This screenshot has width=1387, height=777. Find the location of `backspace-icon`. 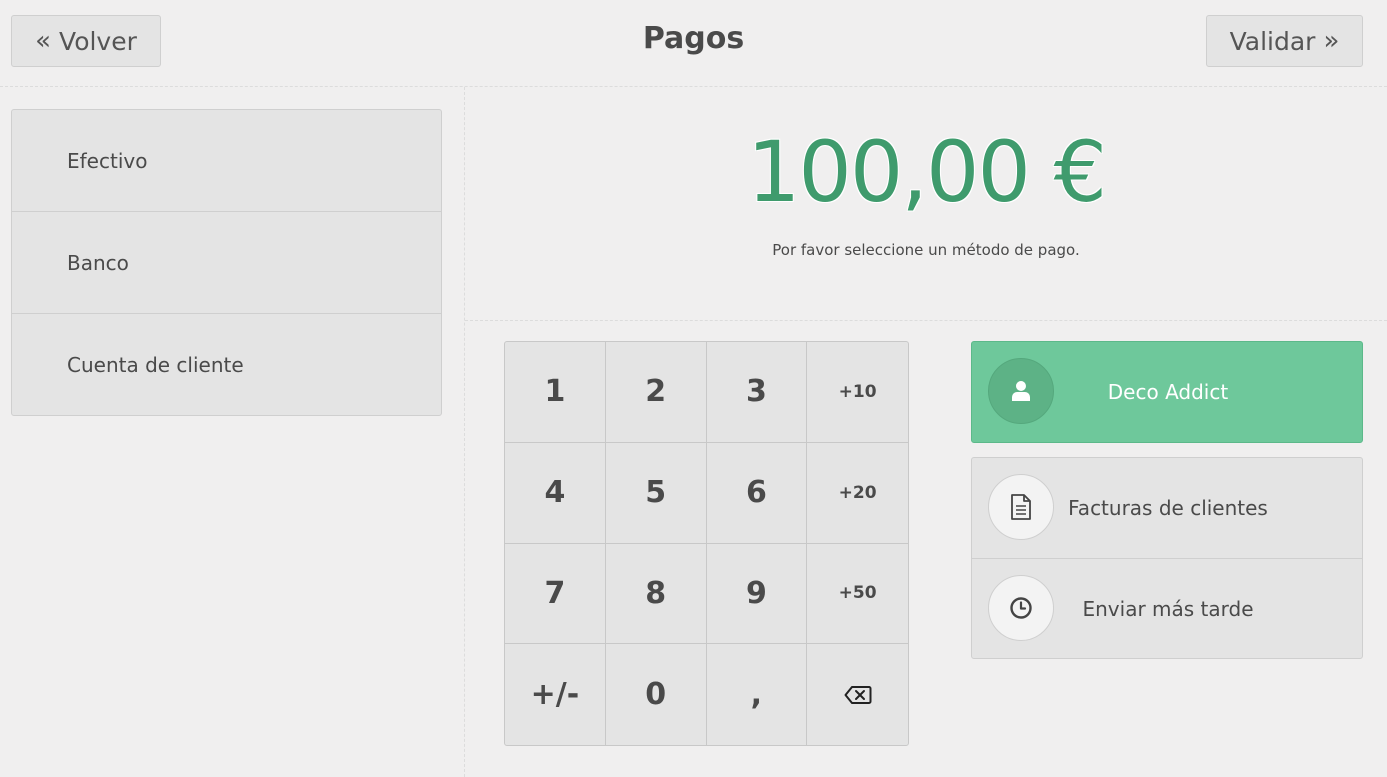

backspace-icon is located at coordinates (858, 694).